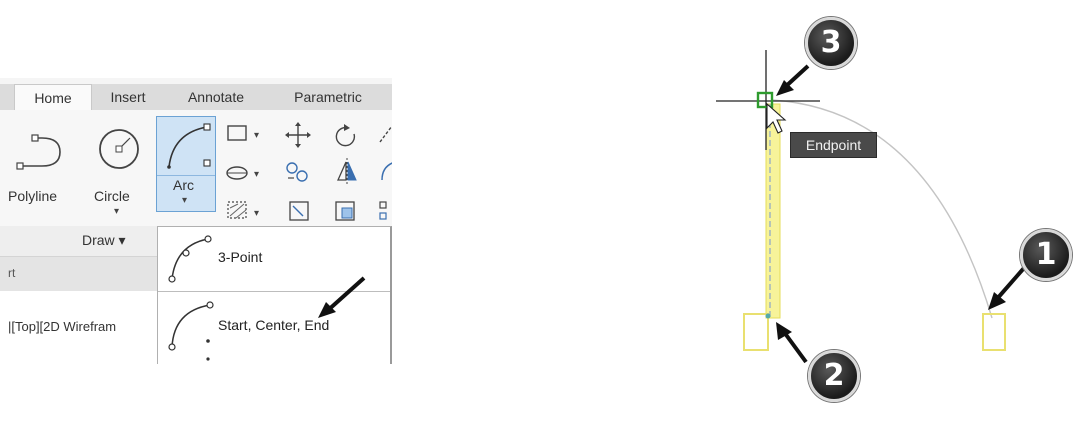 The image size is (1091, 434). I want to click on ellipse-icon: ▾, so click(242, 173).